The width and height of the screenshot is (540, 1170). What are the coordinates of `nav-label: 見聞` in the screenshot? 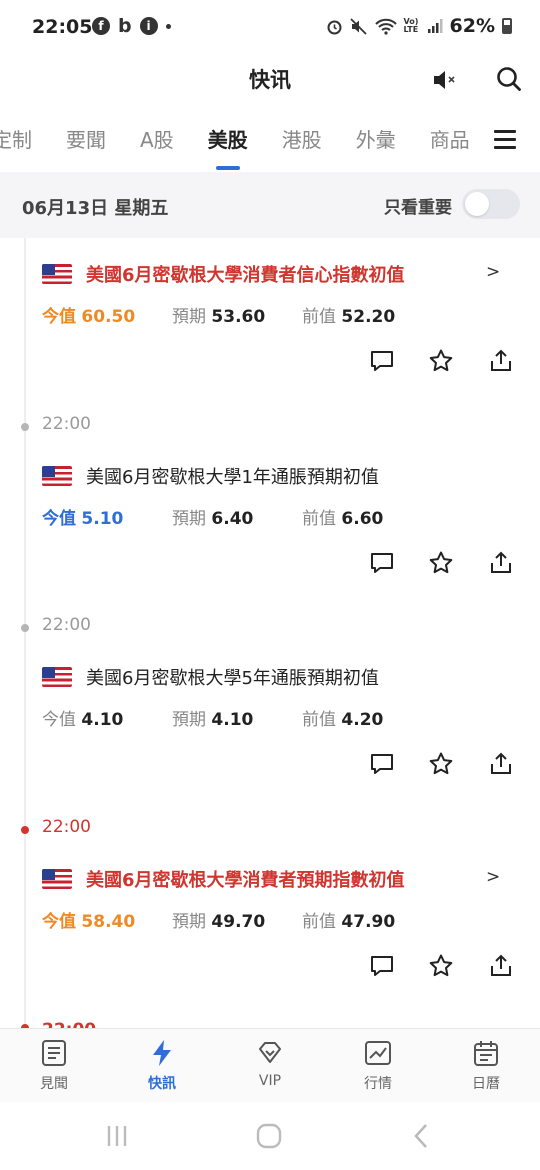 It's located at (54, 1084).